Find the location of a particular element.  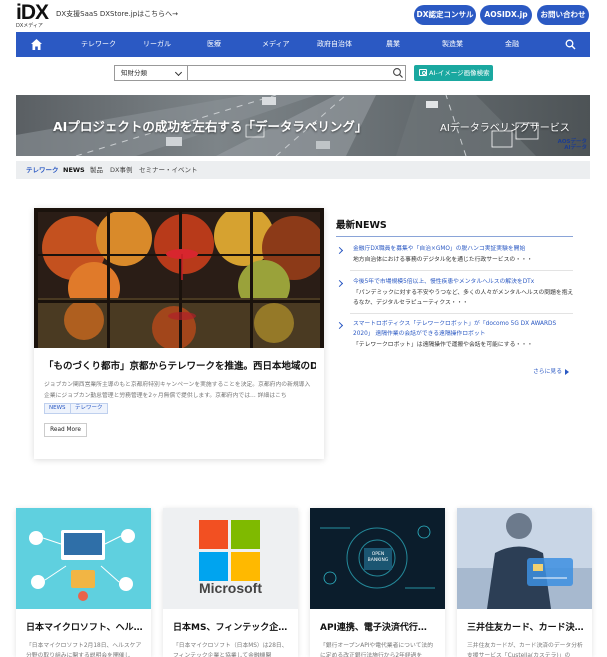

banner-service-name: AIデータラベリングサービス is located at coordinates (505, 128).